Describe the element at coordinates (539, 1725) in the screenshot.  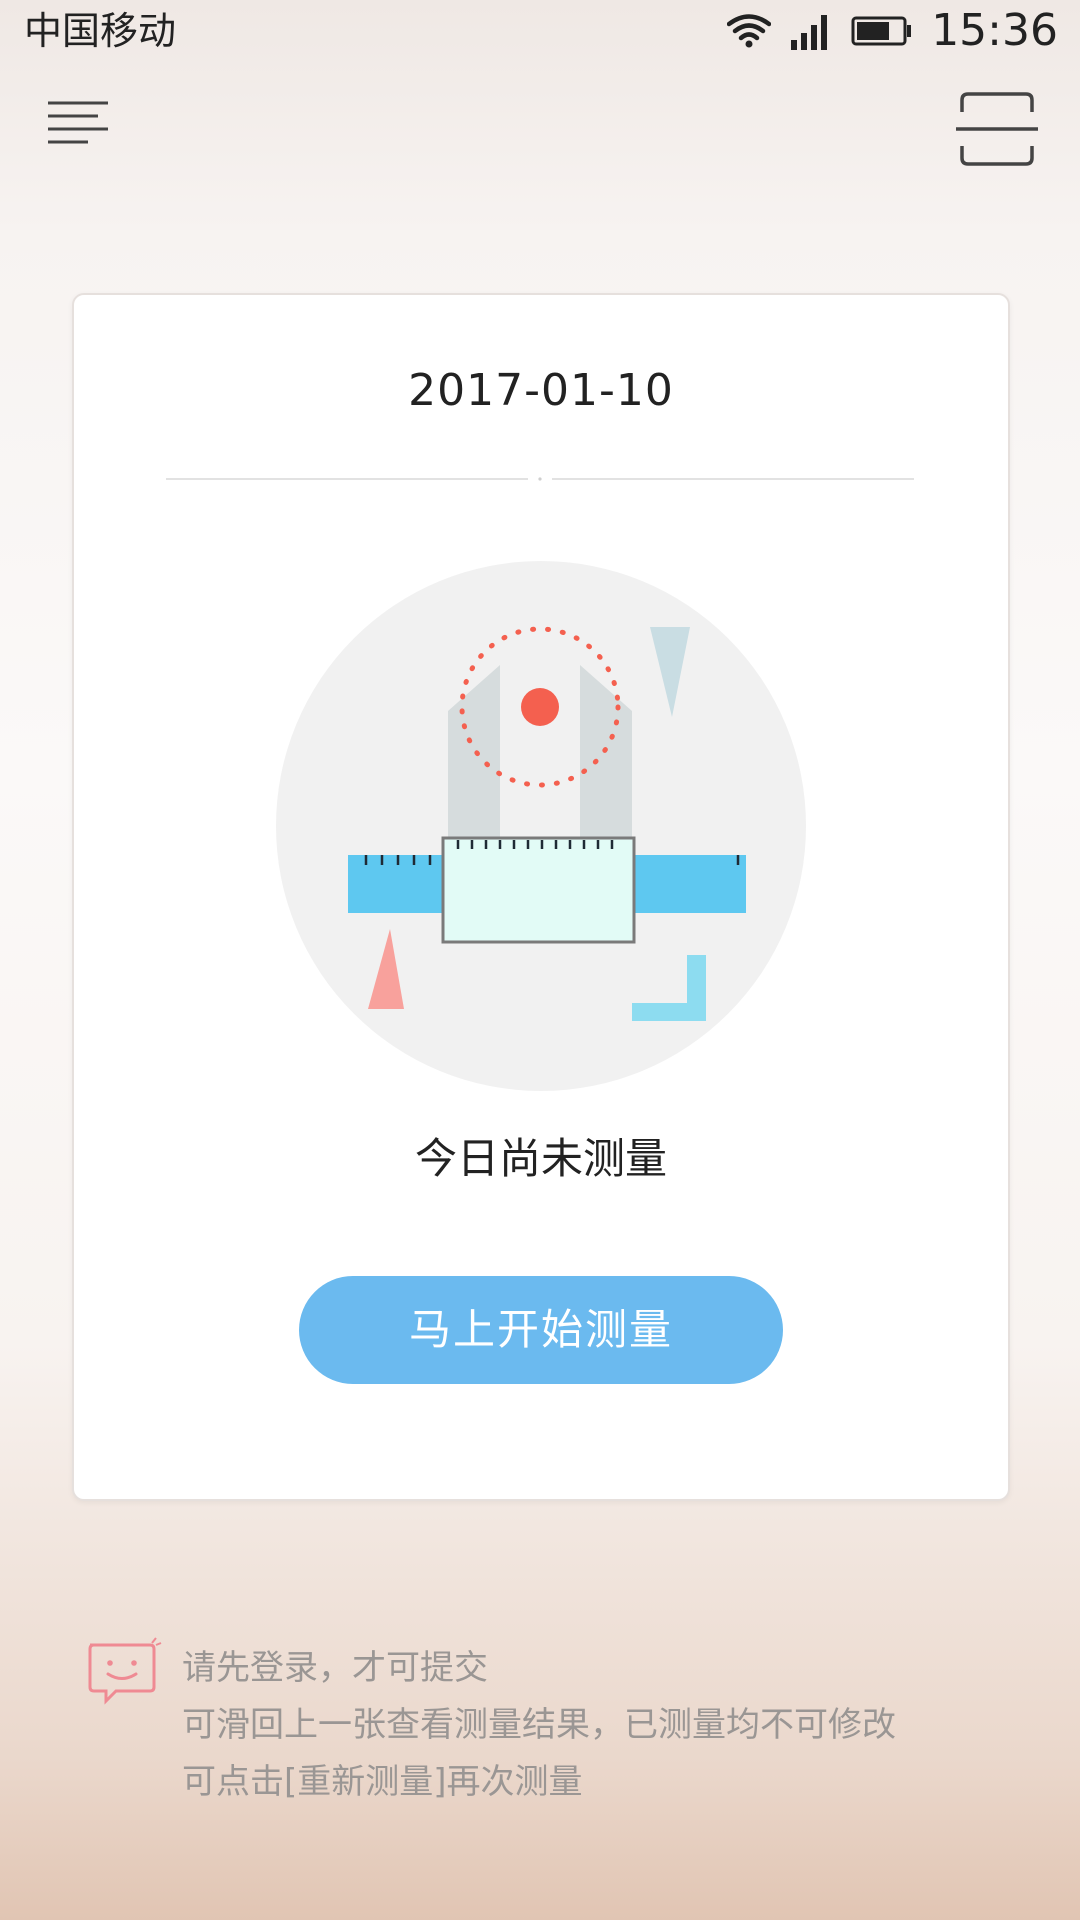
I see `tip-line: 可滑回上一张查看测量结果，已测量均不可修改` at that location.